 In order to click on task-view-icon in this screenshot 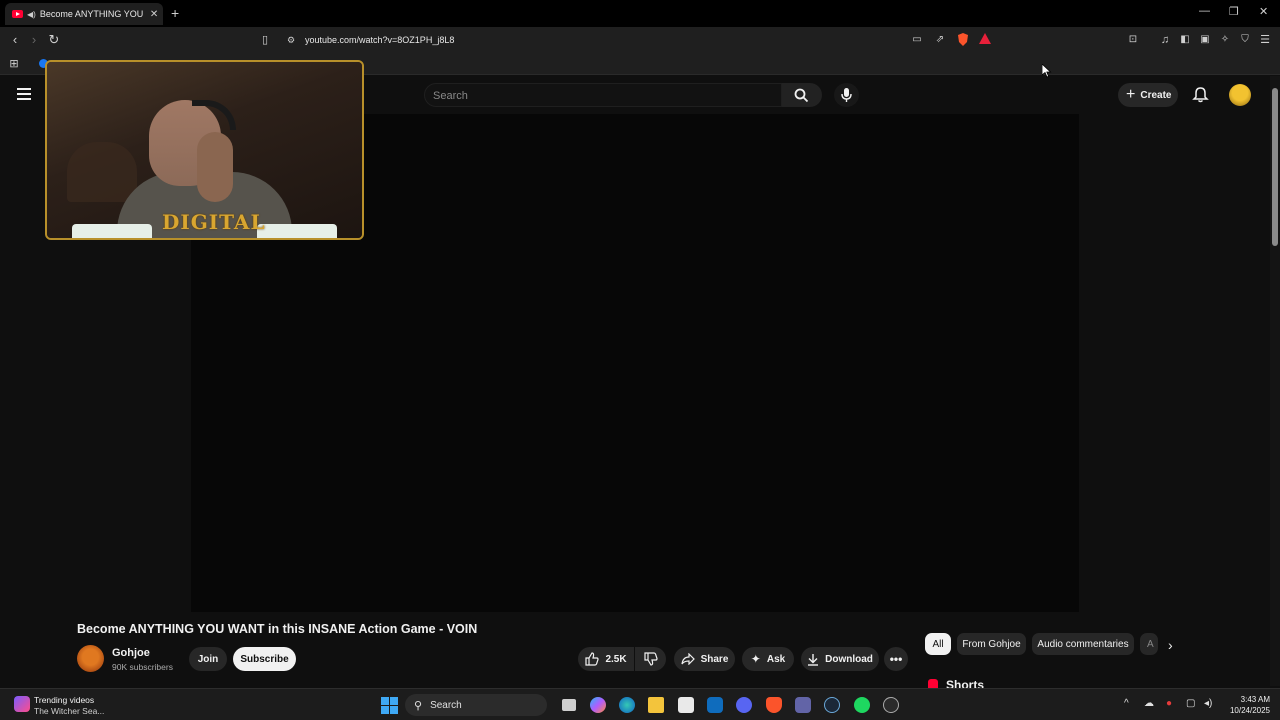, I will do `click(569, 705)`.